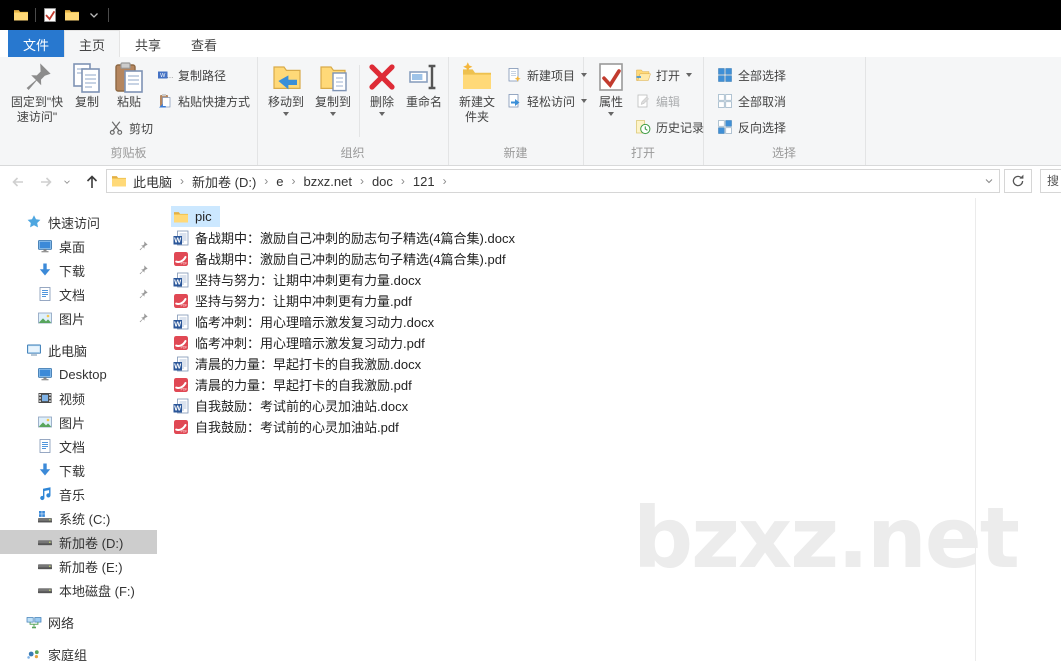  What do you see at coordinates (477, 93) in the screenshot?
I see `new-folder-button: 新建文件夹` at bounding box center [477, 93].